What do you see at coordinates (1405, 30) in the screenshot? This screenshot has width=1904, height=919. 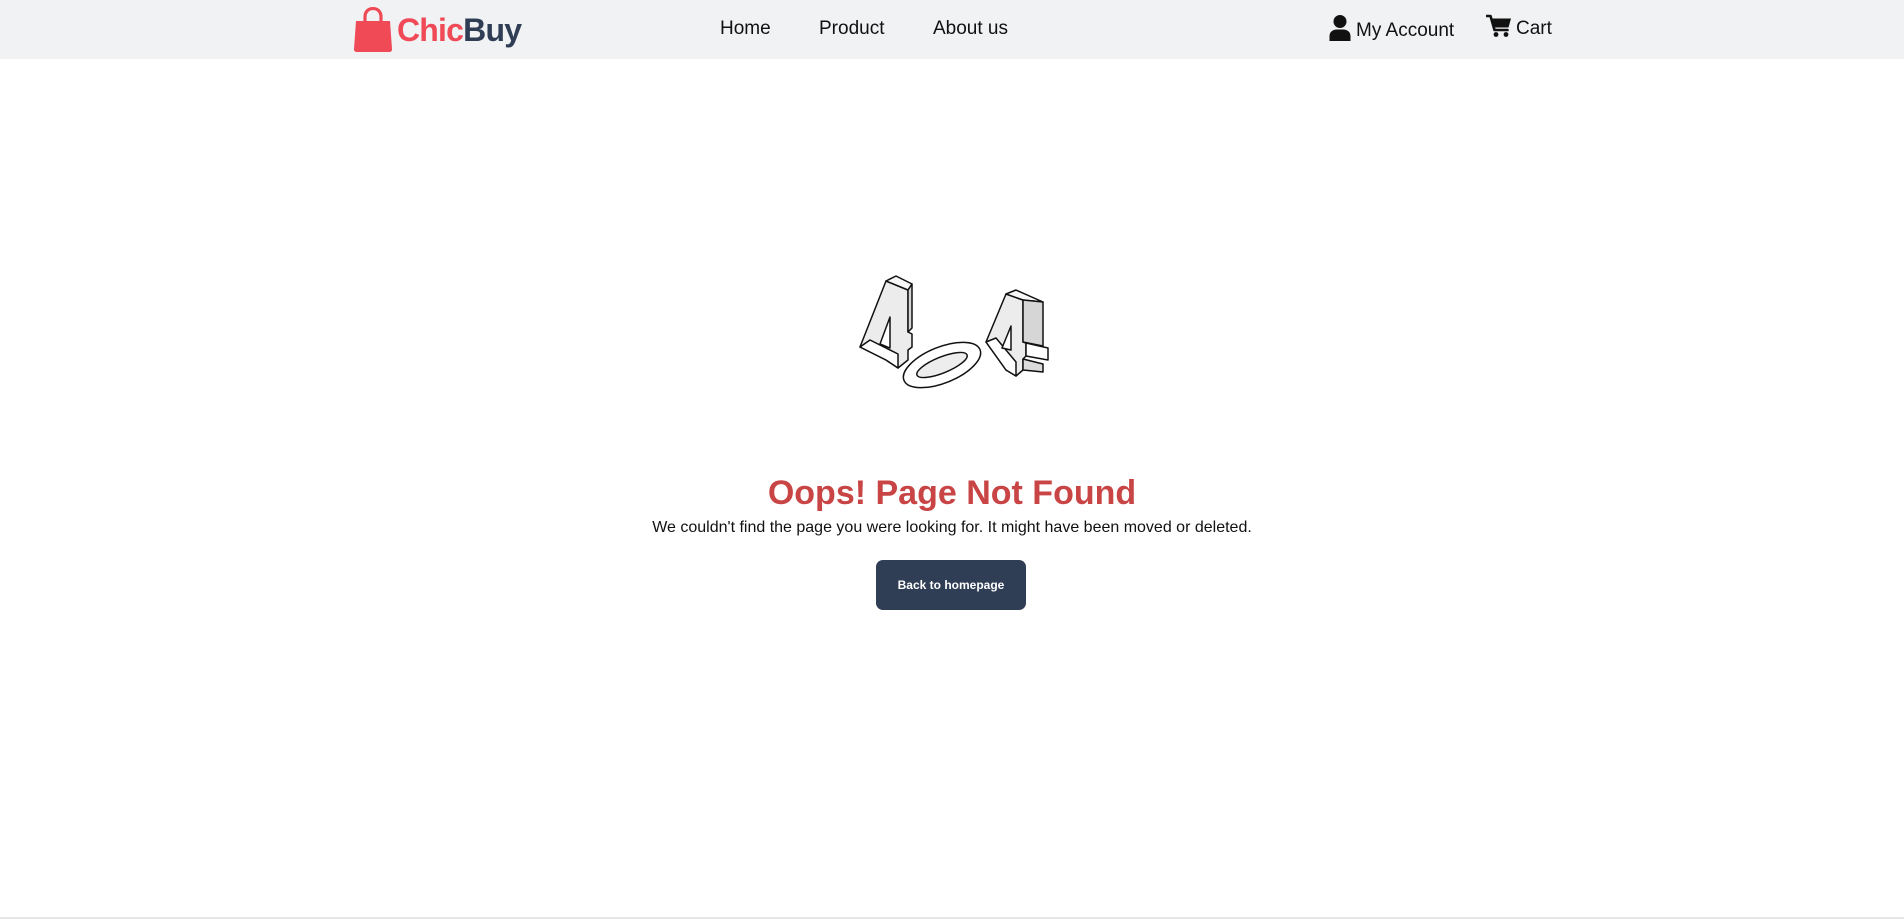 I see `my-account-label: My Account` at bounding box center [1405, 30].